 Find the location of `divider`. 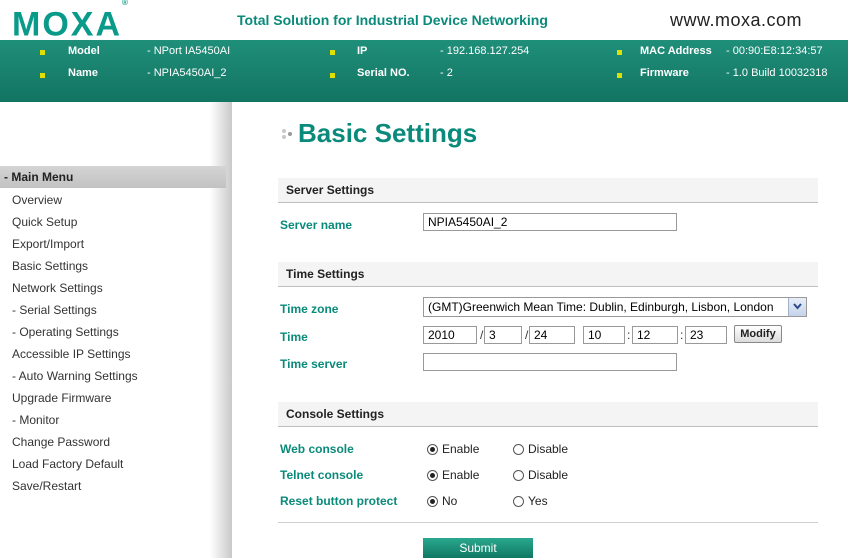

divider is located at coordinates (548, 522).